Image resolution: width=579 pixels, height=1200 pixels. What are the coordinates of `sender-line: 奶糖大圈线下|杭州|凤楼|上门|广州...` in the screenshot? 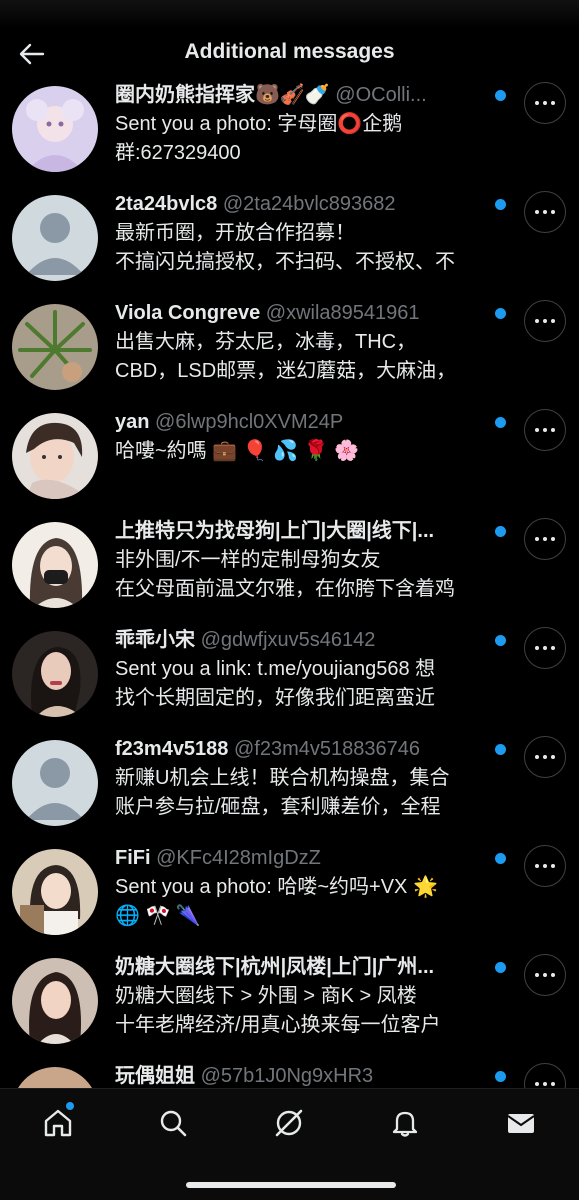 It's located at (302, 967).